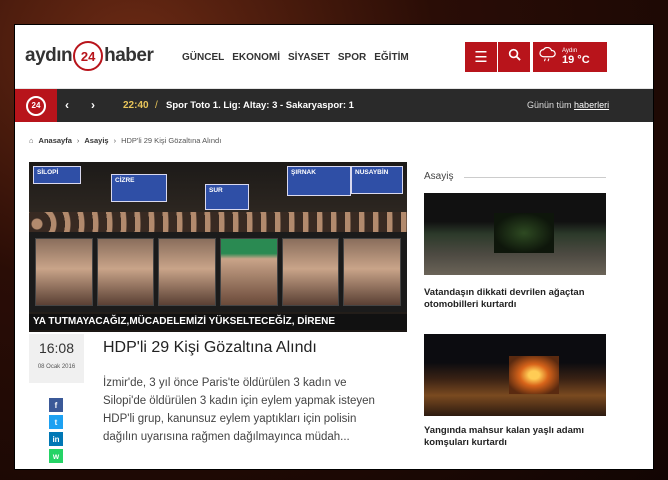 This screenshot has width=668, height=480. Describe the element at coordinates (56, 367) in the screenshot. I see `article-date: 08 Ocak 2016` at that location.